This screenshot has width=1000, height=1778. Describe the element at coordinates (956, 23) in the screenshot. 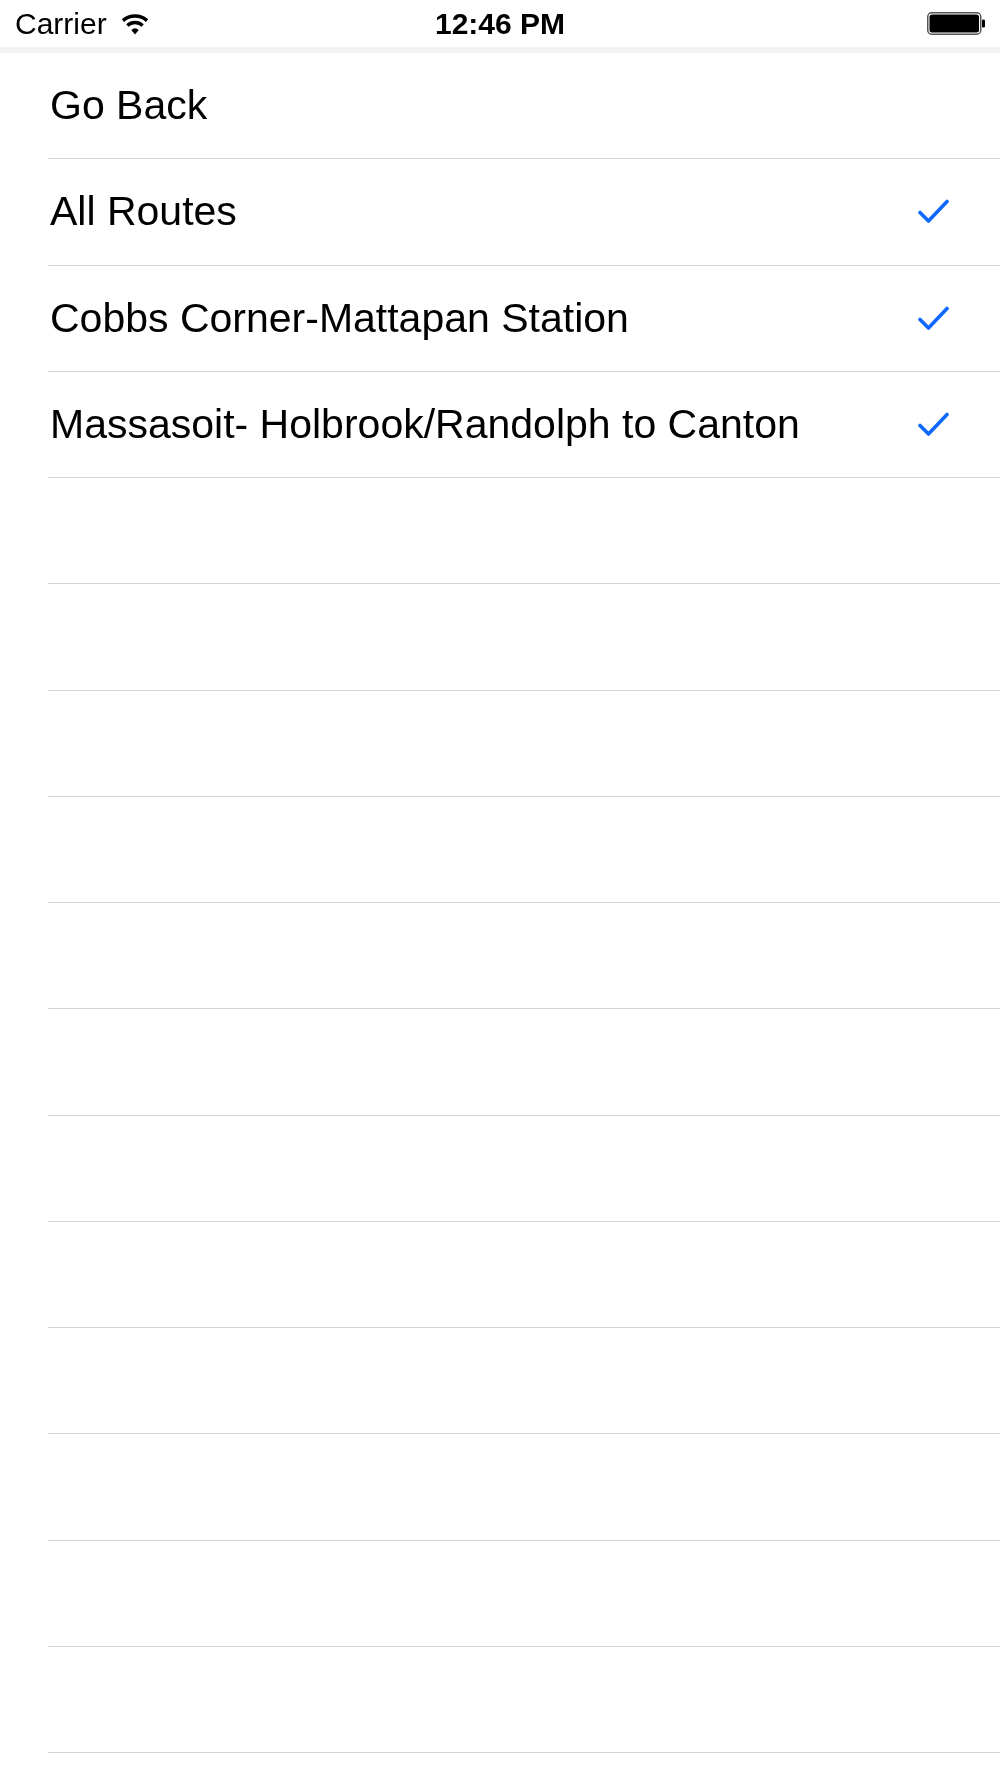

I see `battery-icon` at that location.